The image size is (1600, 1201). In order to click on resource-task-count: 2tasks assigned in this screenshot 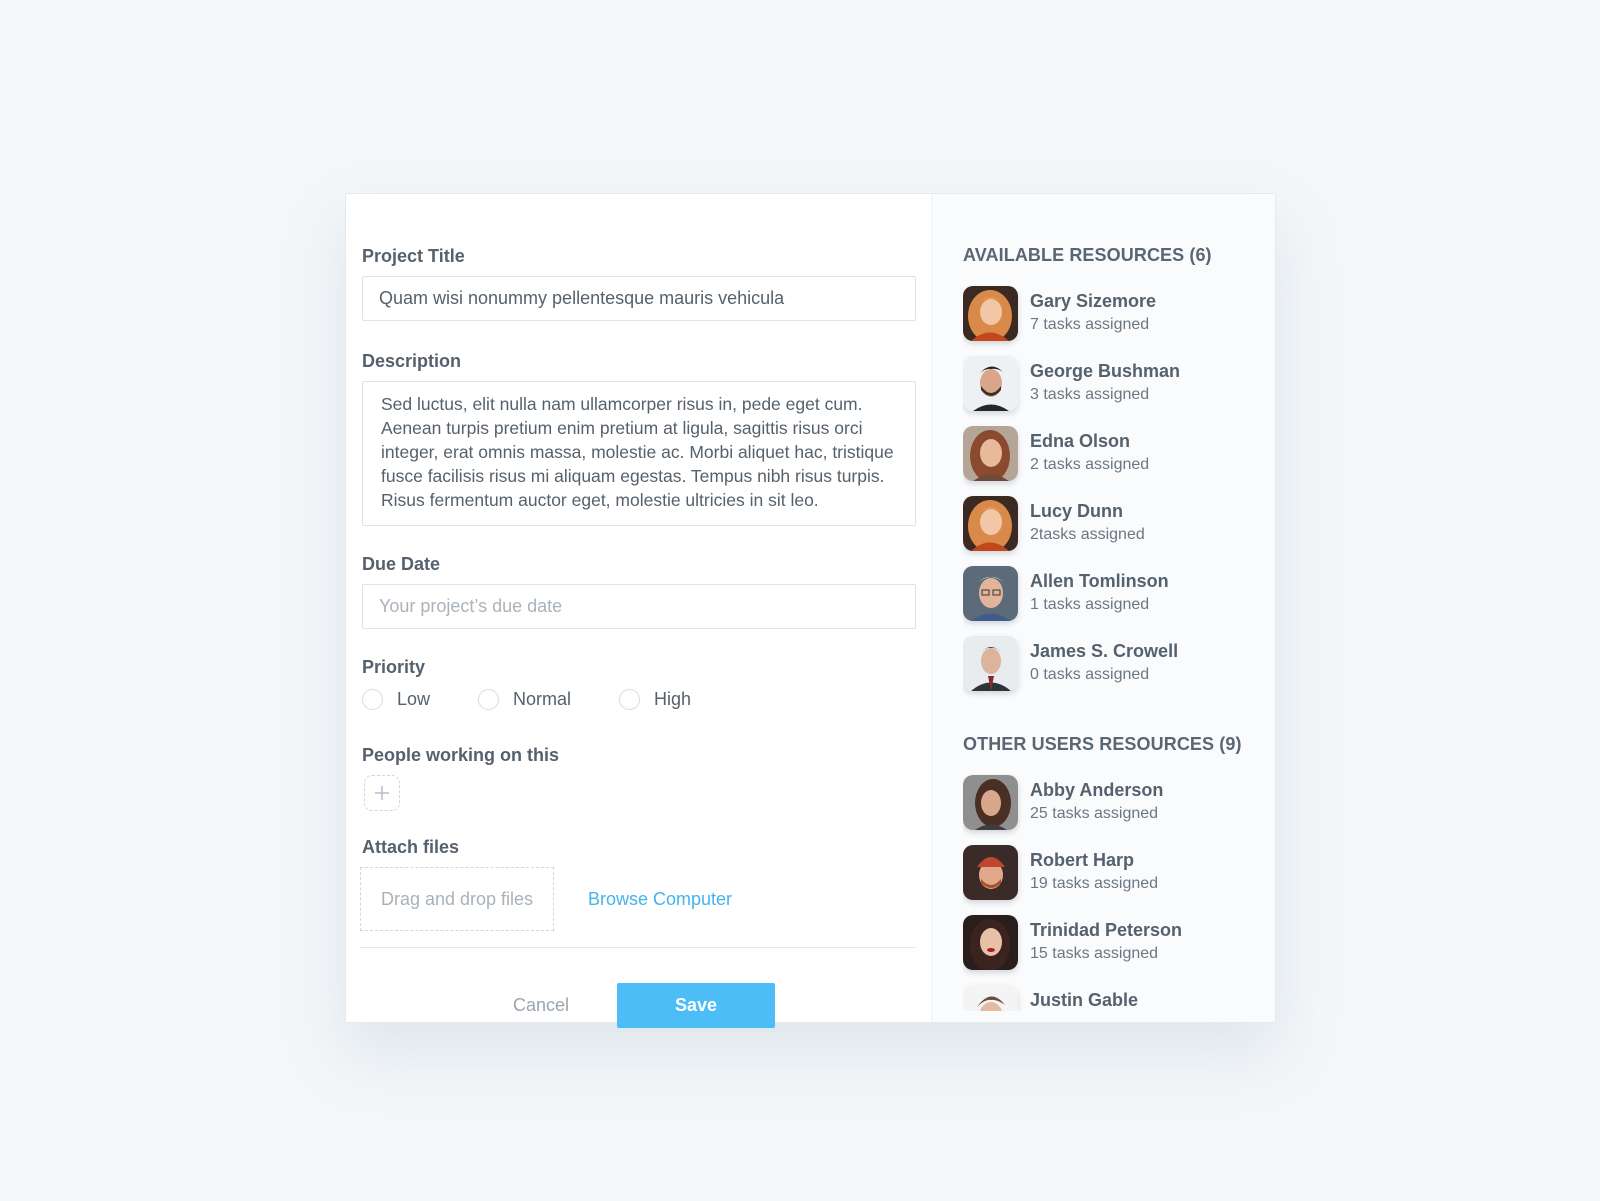, I will do `click(1087, 534)`.